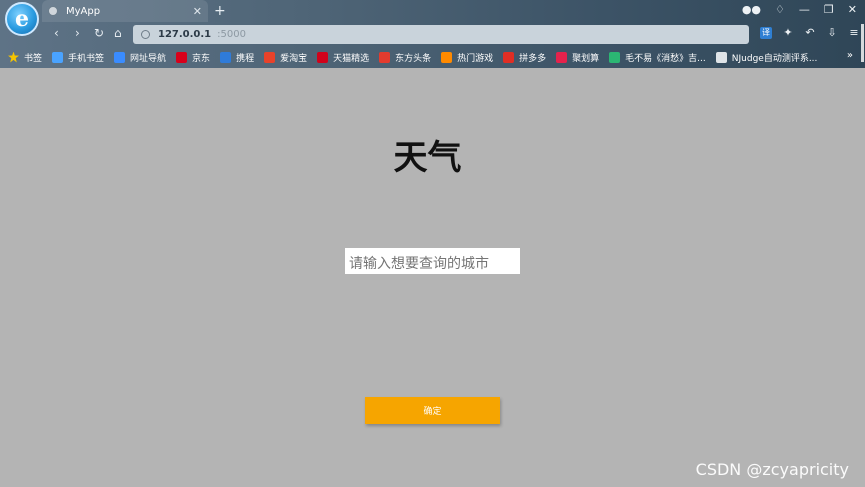 The width and height of the screenshot is (865, 487). What do you see at coordinates (780, 9) in the screenshot?
I see `shirt-icon: ♢` at bounding box center [780, 9].